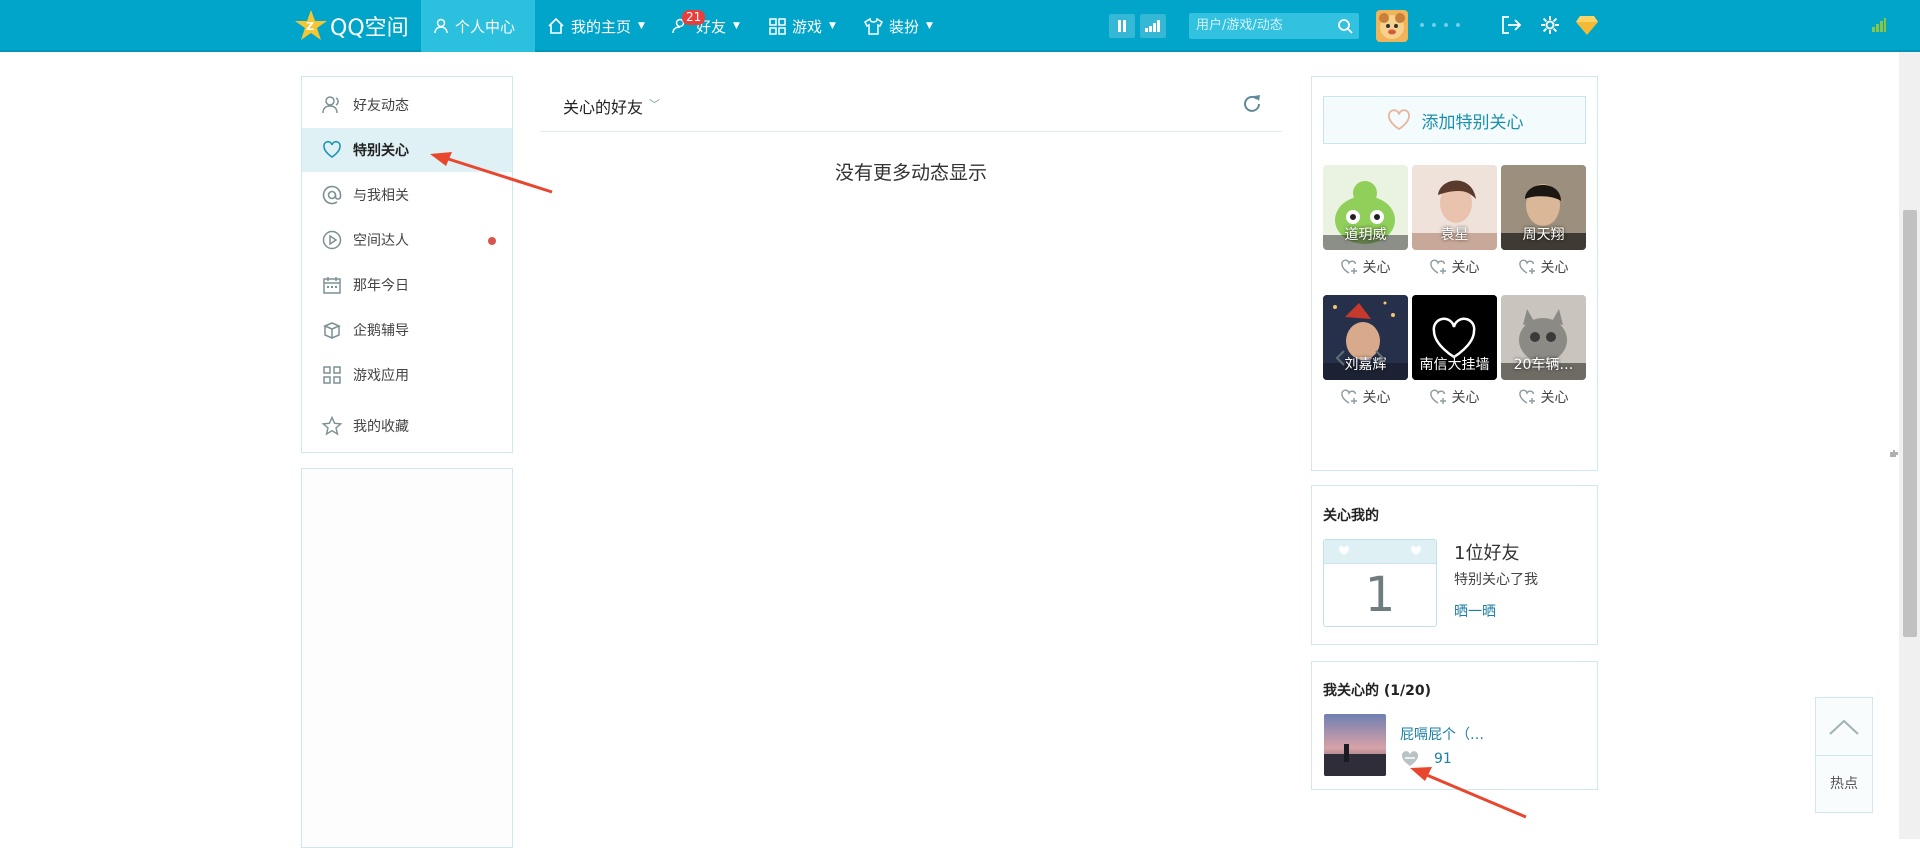 Image resolution: width=1920 pixels, height=848 pixels. What do you see at coordinates (1365, 337) in the screenshot?
I see `friend-tile: 刘嘉辉` at bounding box center [1365, 337].